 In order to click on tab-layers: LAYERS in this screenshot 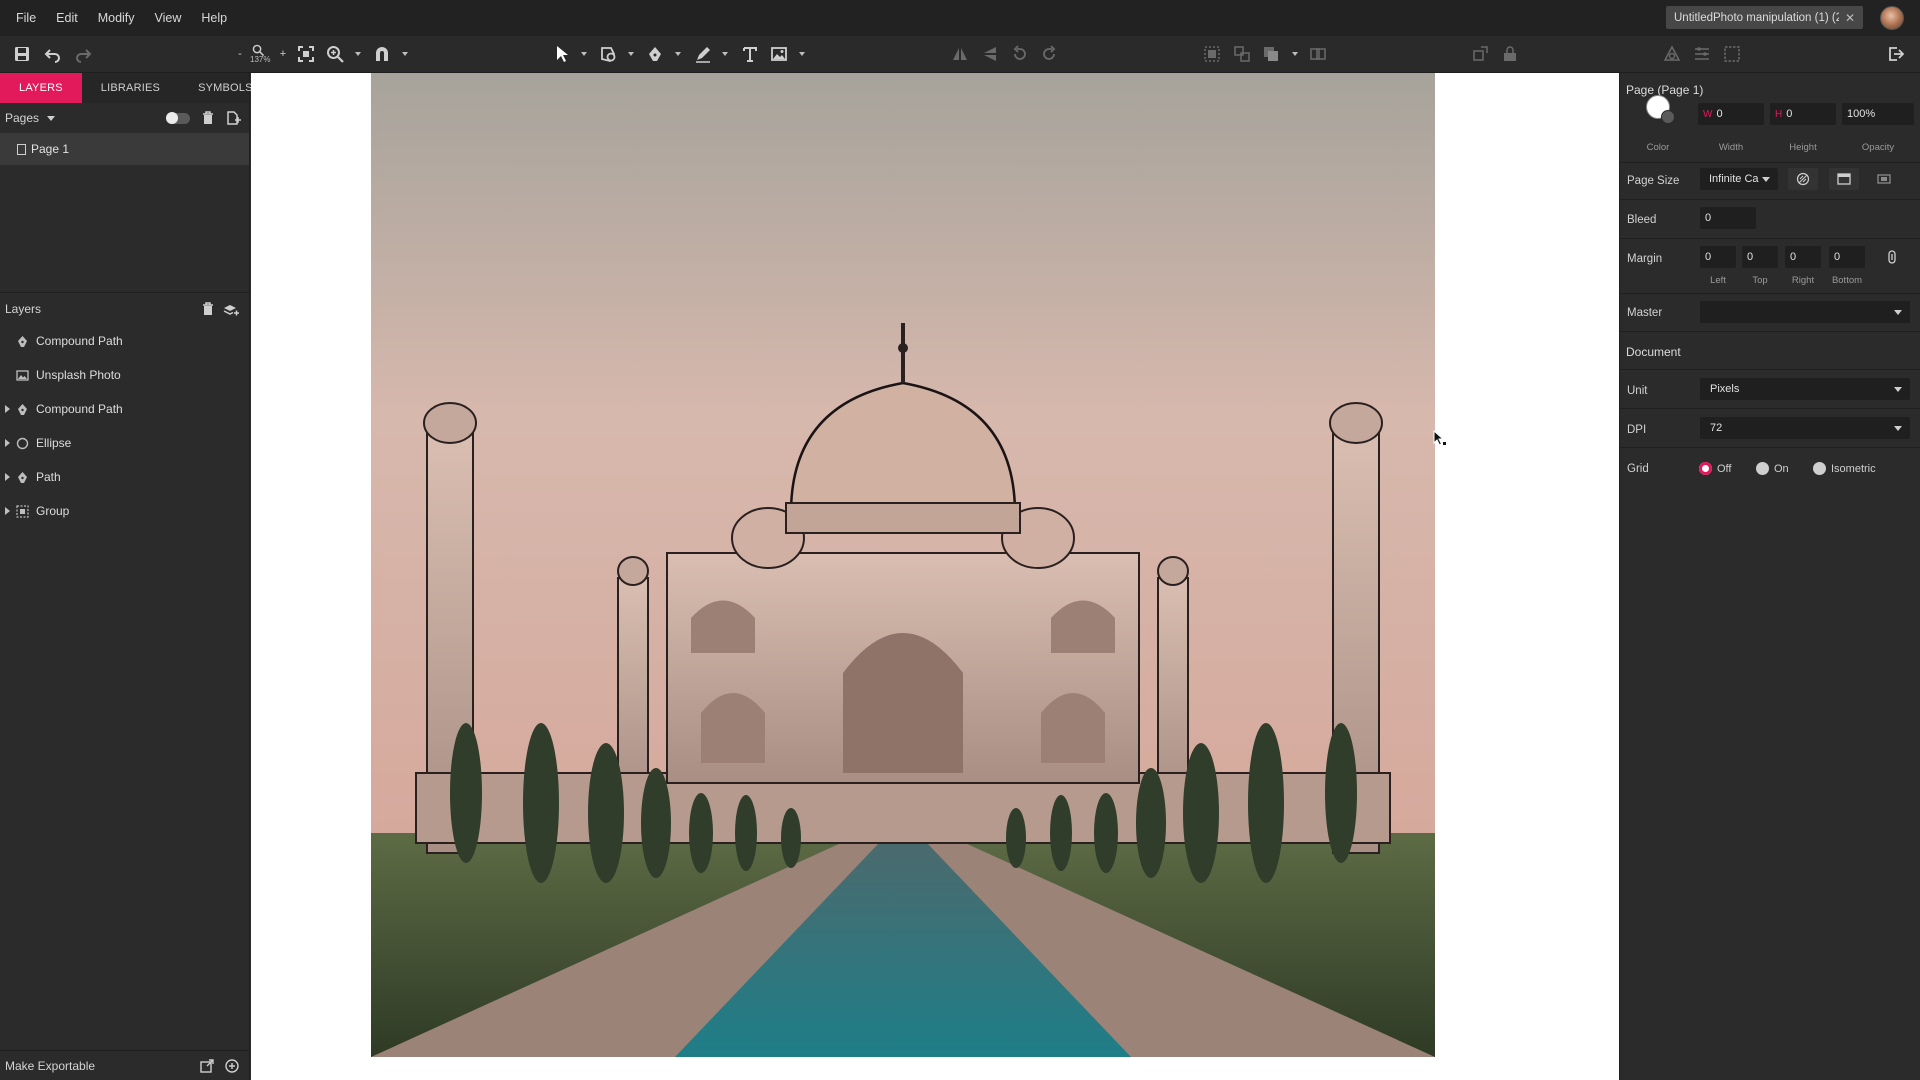, I will do `click(41, 88)`.